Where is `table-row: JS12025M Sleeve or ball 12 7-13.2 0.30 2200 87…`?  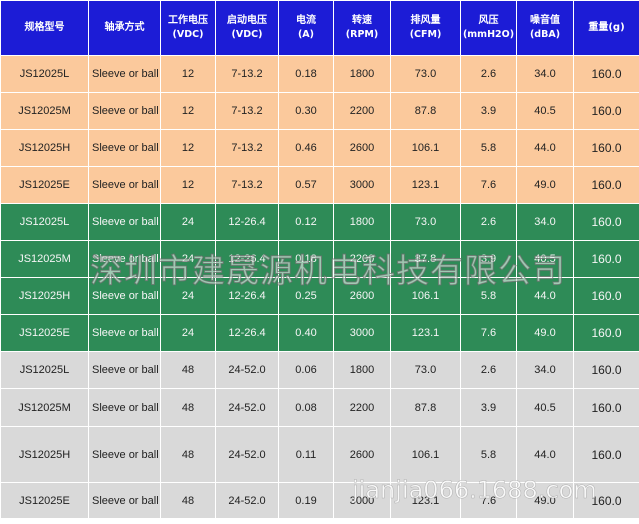 table-row: JS12025M Sleeve or ball 12 7-13.2 0.30 2200 87… is located at coordinates (319, 111).